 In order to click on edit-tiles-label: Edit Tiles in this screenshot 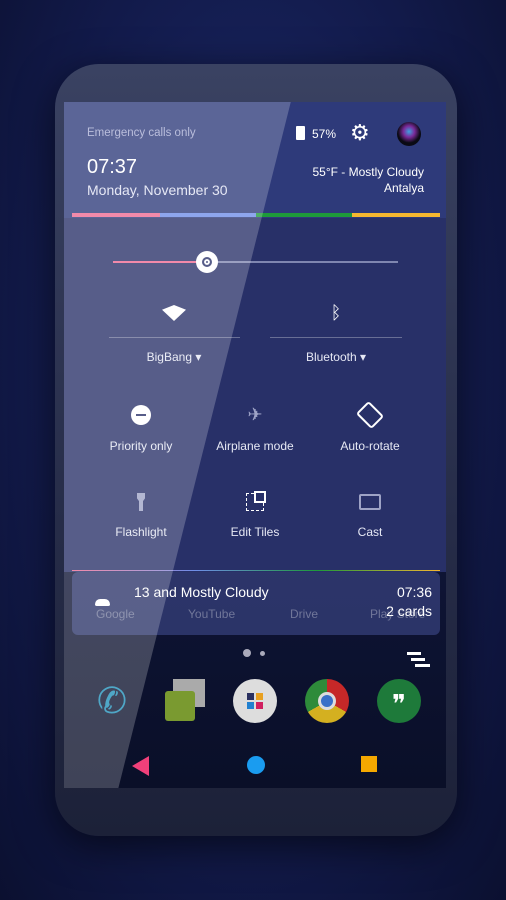, I will do `click(255, 532)`.